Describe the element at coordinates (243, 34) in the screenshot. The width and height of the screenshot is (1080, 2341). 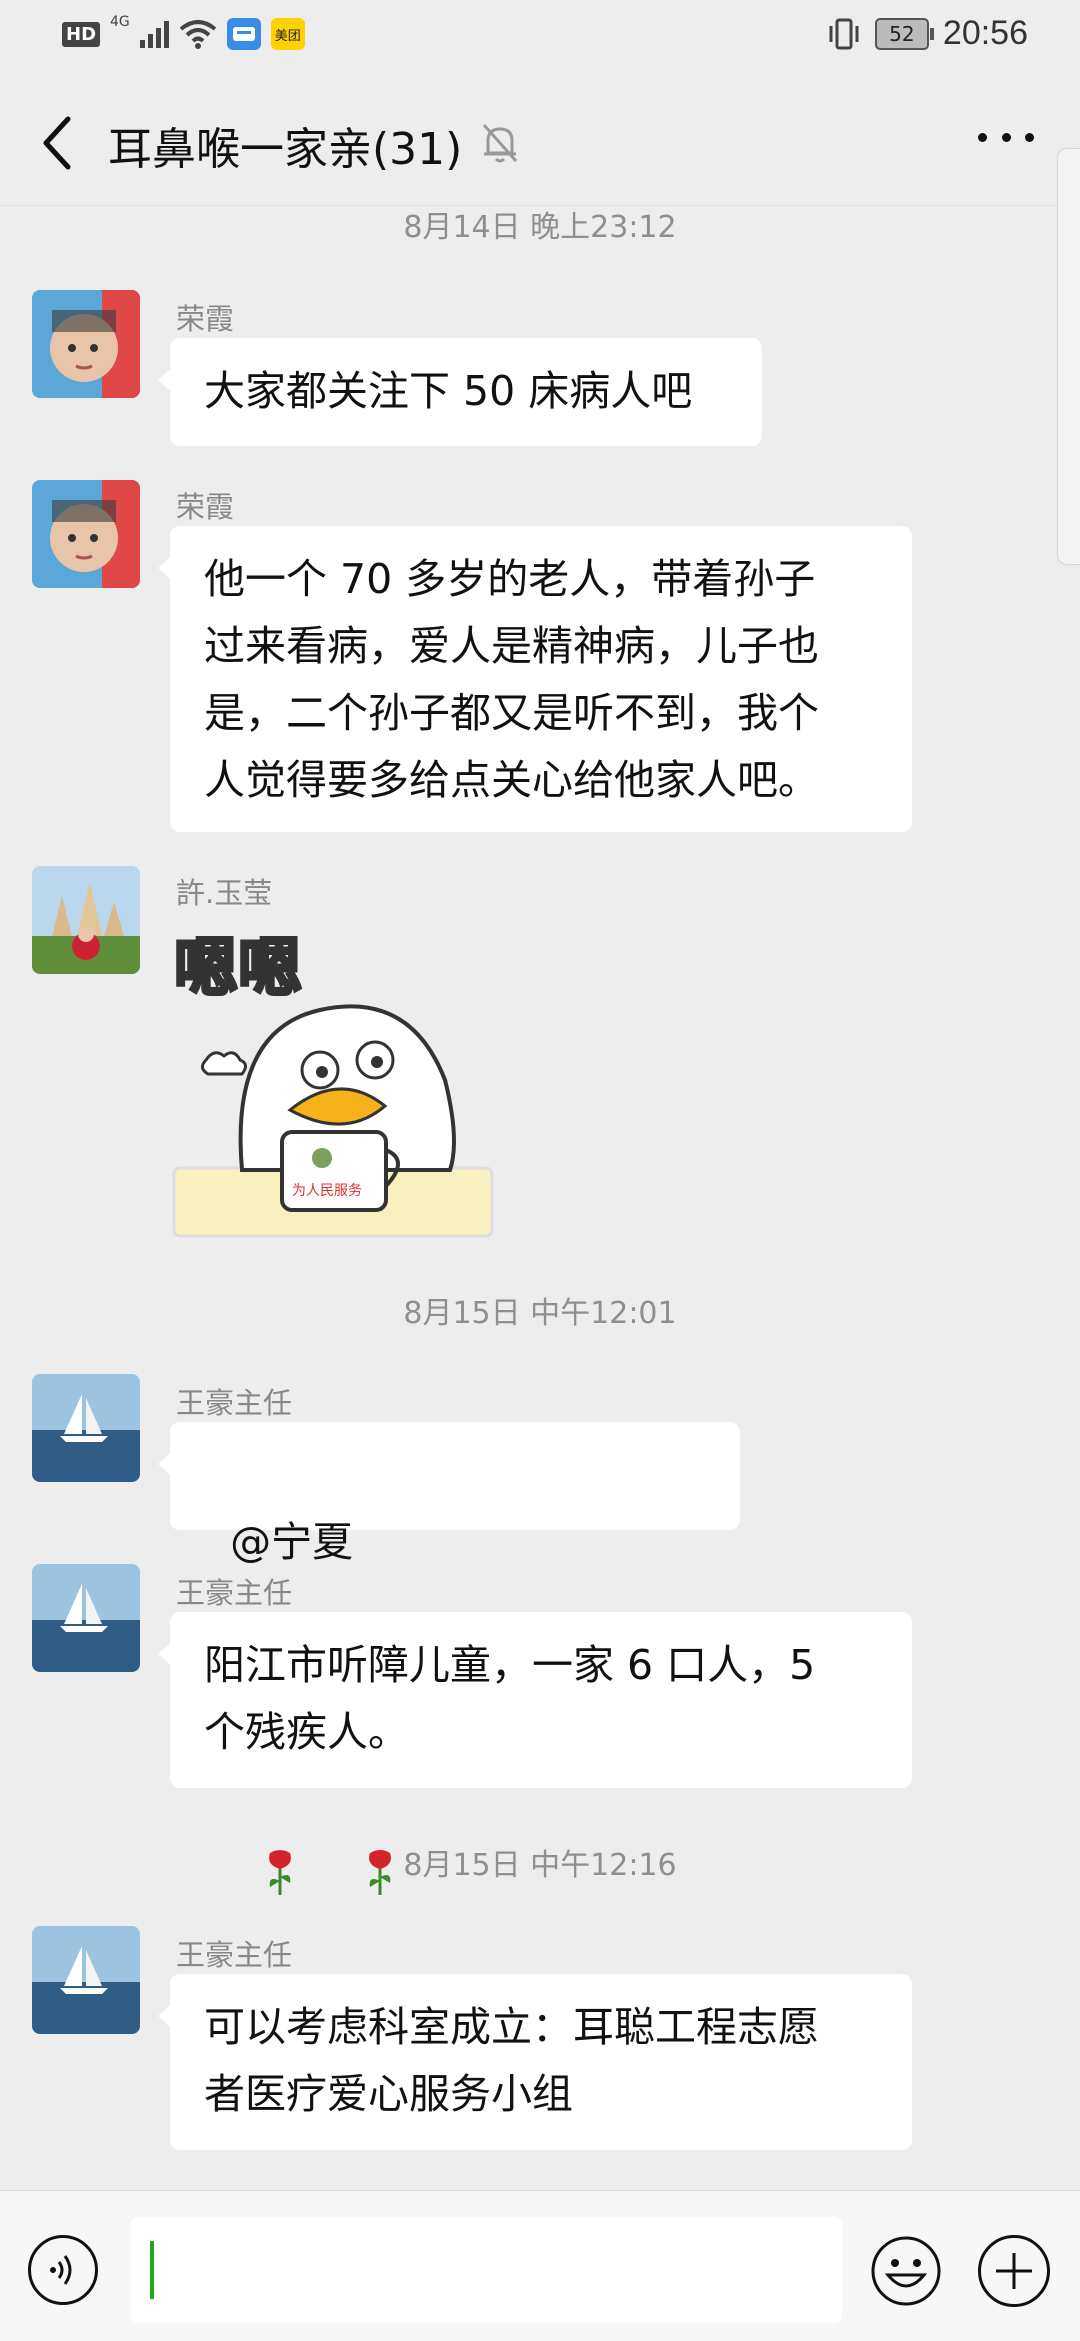
I see `message-app-icon` at that location.